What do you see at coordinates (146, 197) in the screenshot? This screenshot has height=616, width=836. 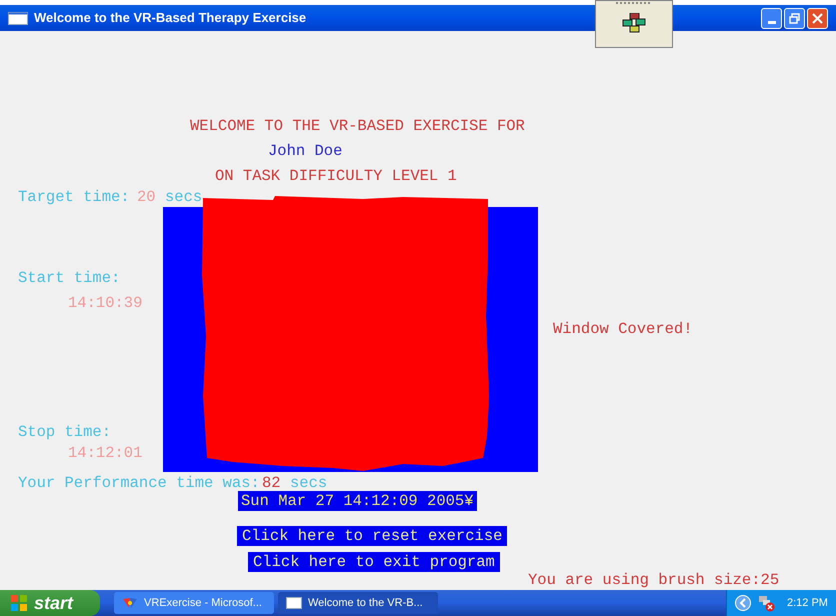 I see `target-time-value: 20` at bounding box center [146, 197].